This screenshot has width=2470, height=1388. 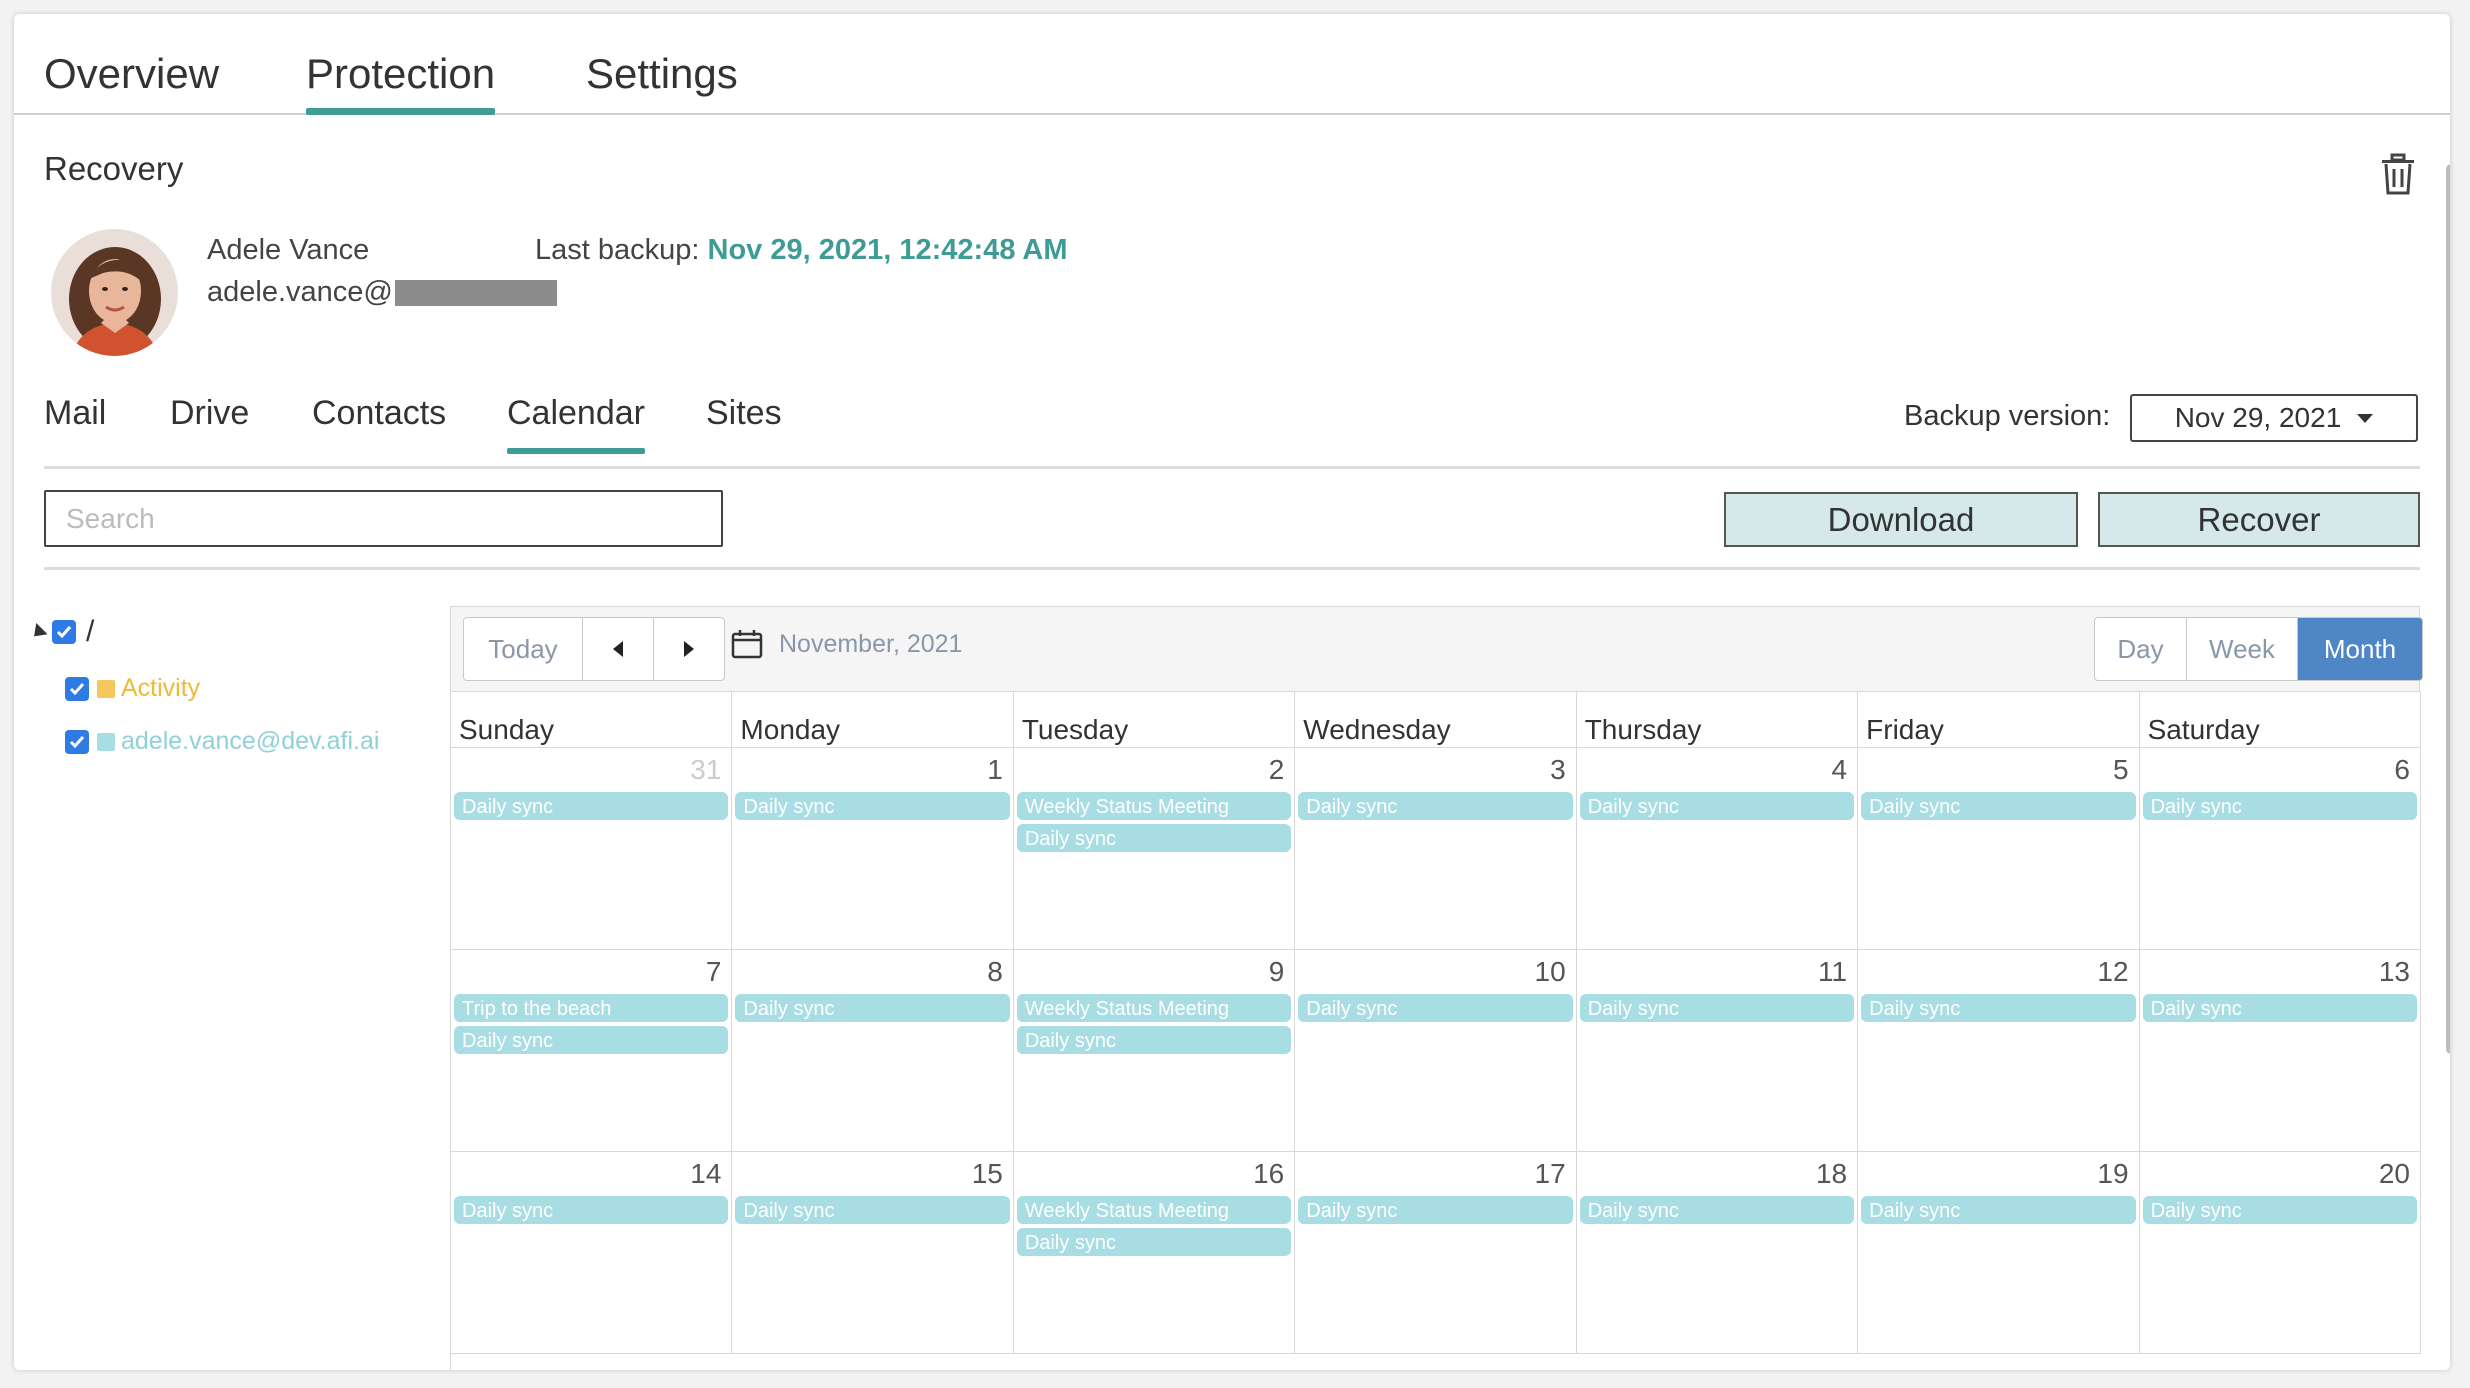 I want to click on day-cell: 8 Daily sync, so click(x=873, y=1051).